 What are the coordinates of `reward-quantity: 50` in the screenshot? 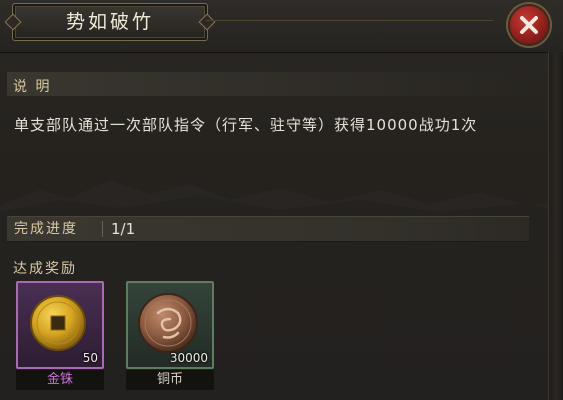 It's located at (90, 358).